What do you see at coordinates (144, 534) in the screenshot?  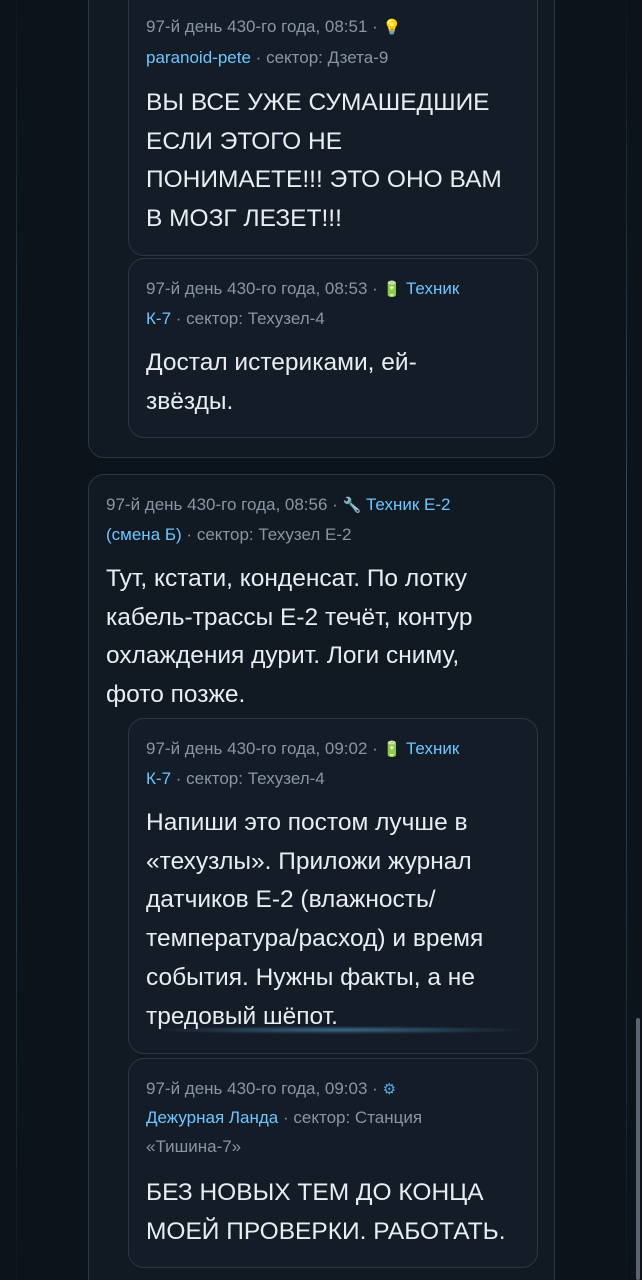 I see `author-link-cont: (смена Б)` at bounding box center [144, 534].